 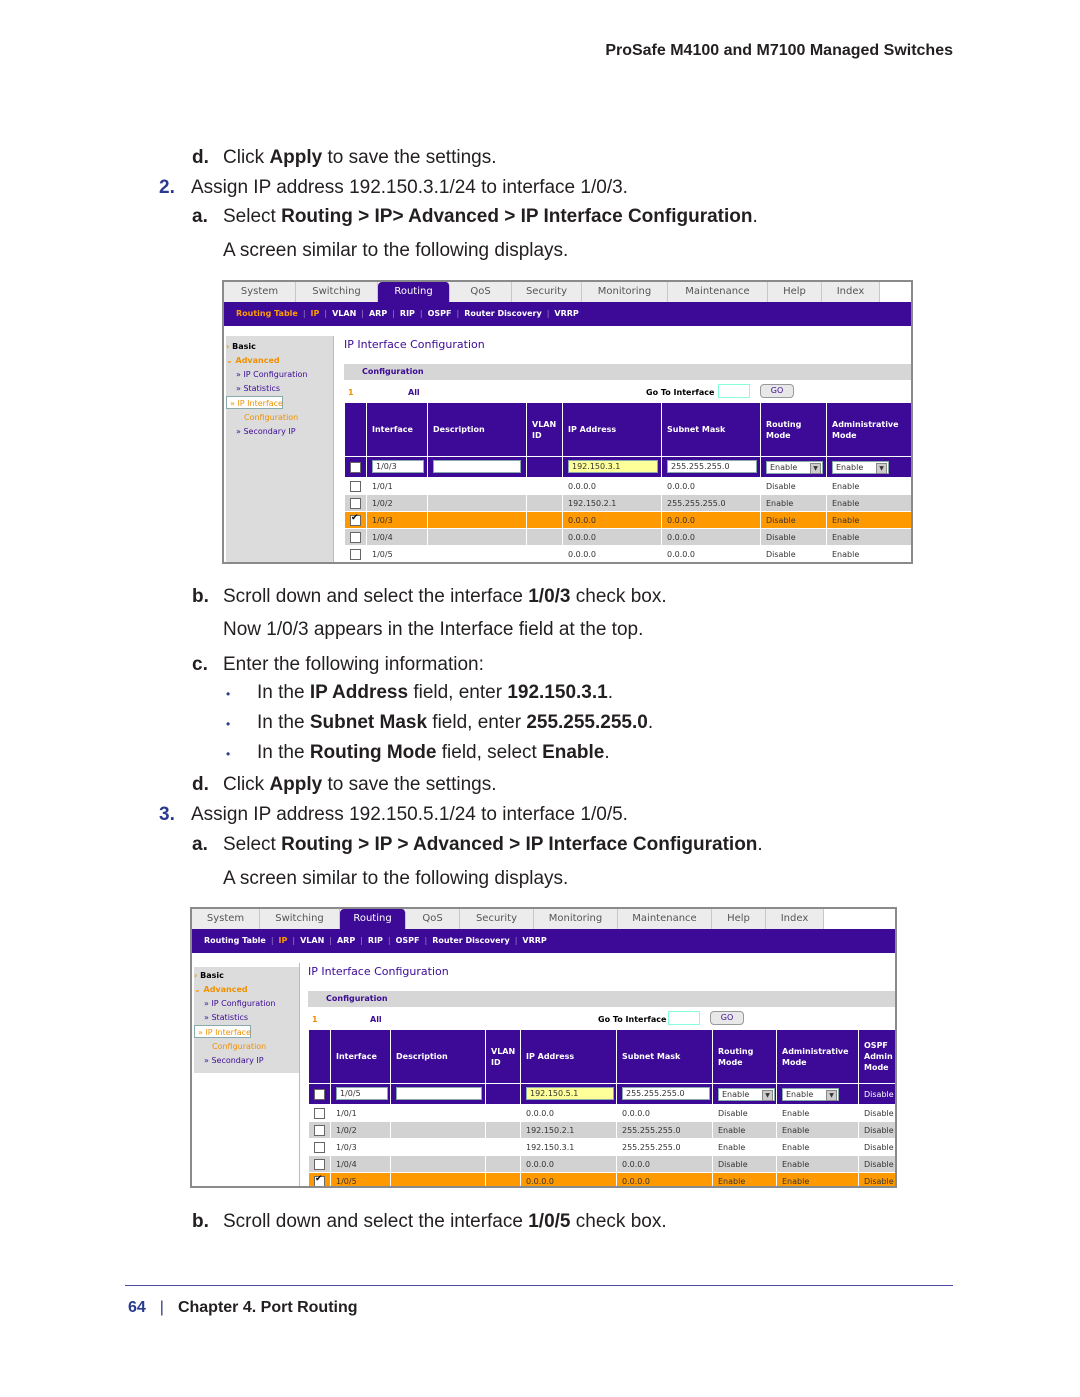 What do you see at coordinates (664, 1130) in the screenshot?
I see `cell-subnet-mask: 255.255.255.0` at bounding box center [664, 1130].